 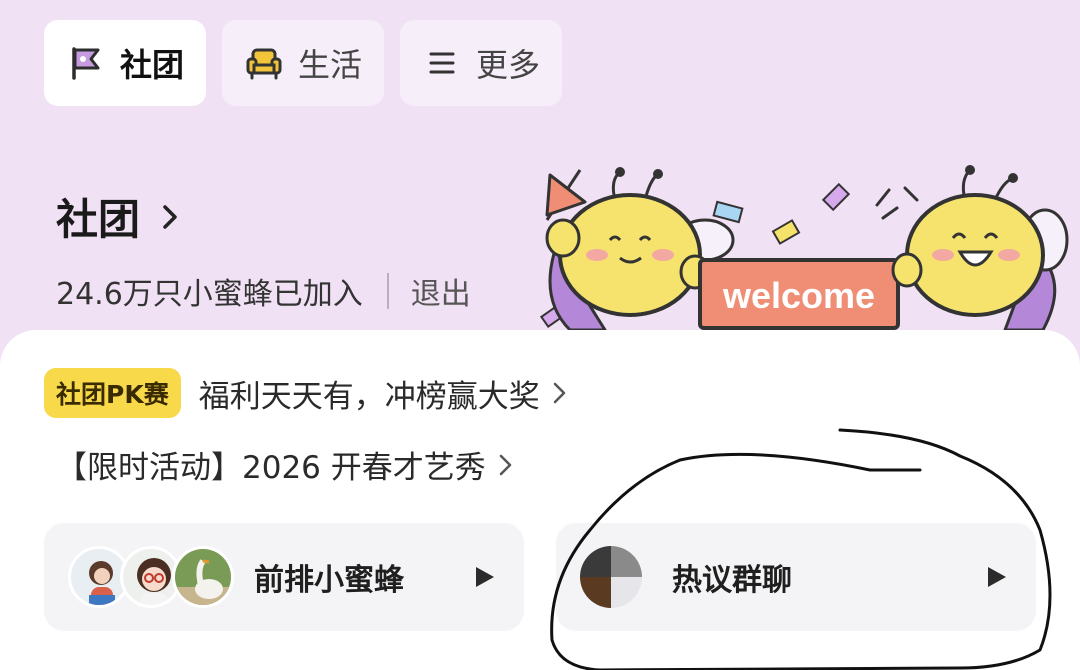 I want to click on exit-button: 退出, so click(x=441, y=291).